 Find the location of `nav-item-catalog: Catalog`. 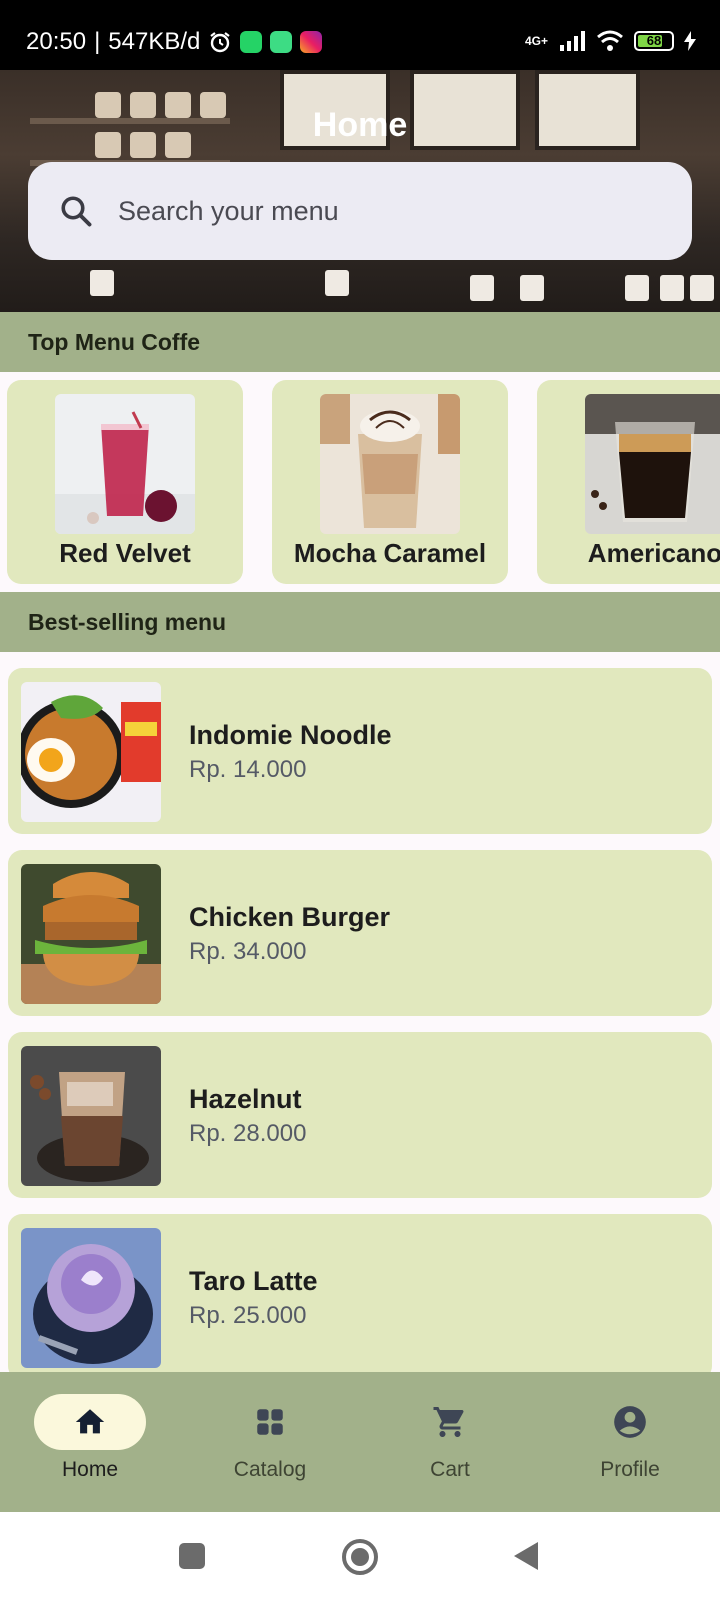

nav-item-catalog: Catalog is located at coordinates (270, 1442).